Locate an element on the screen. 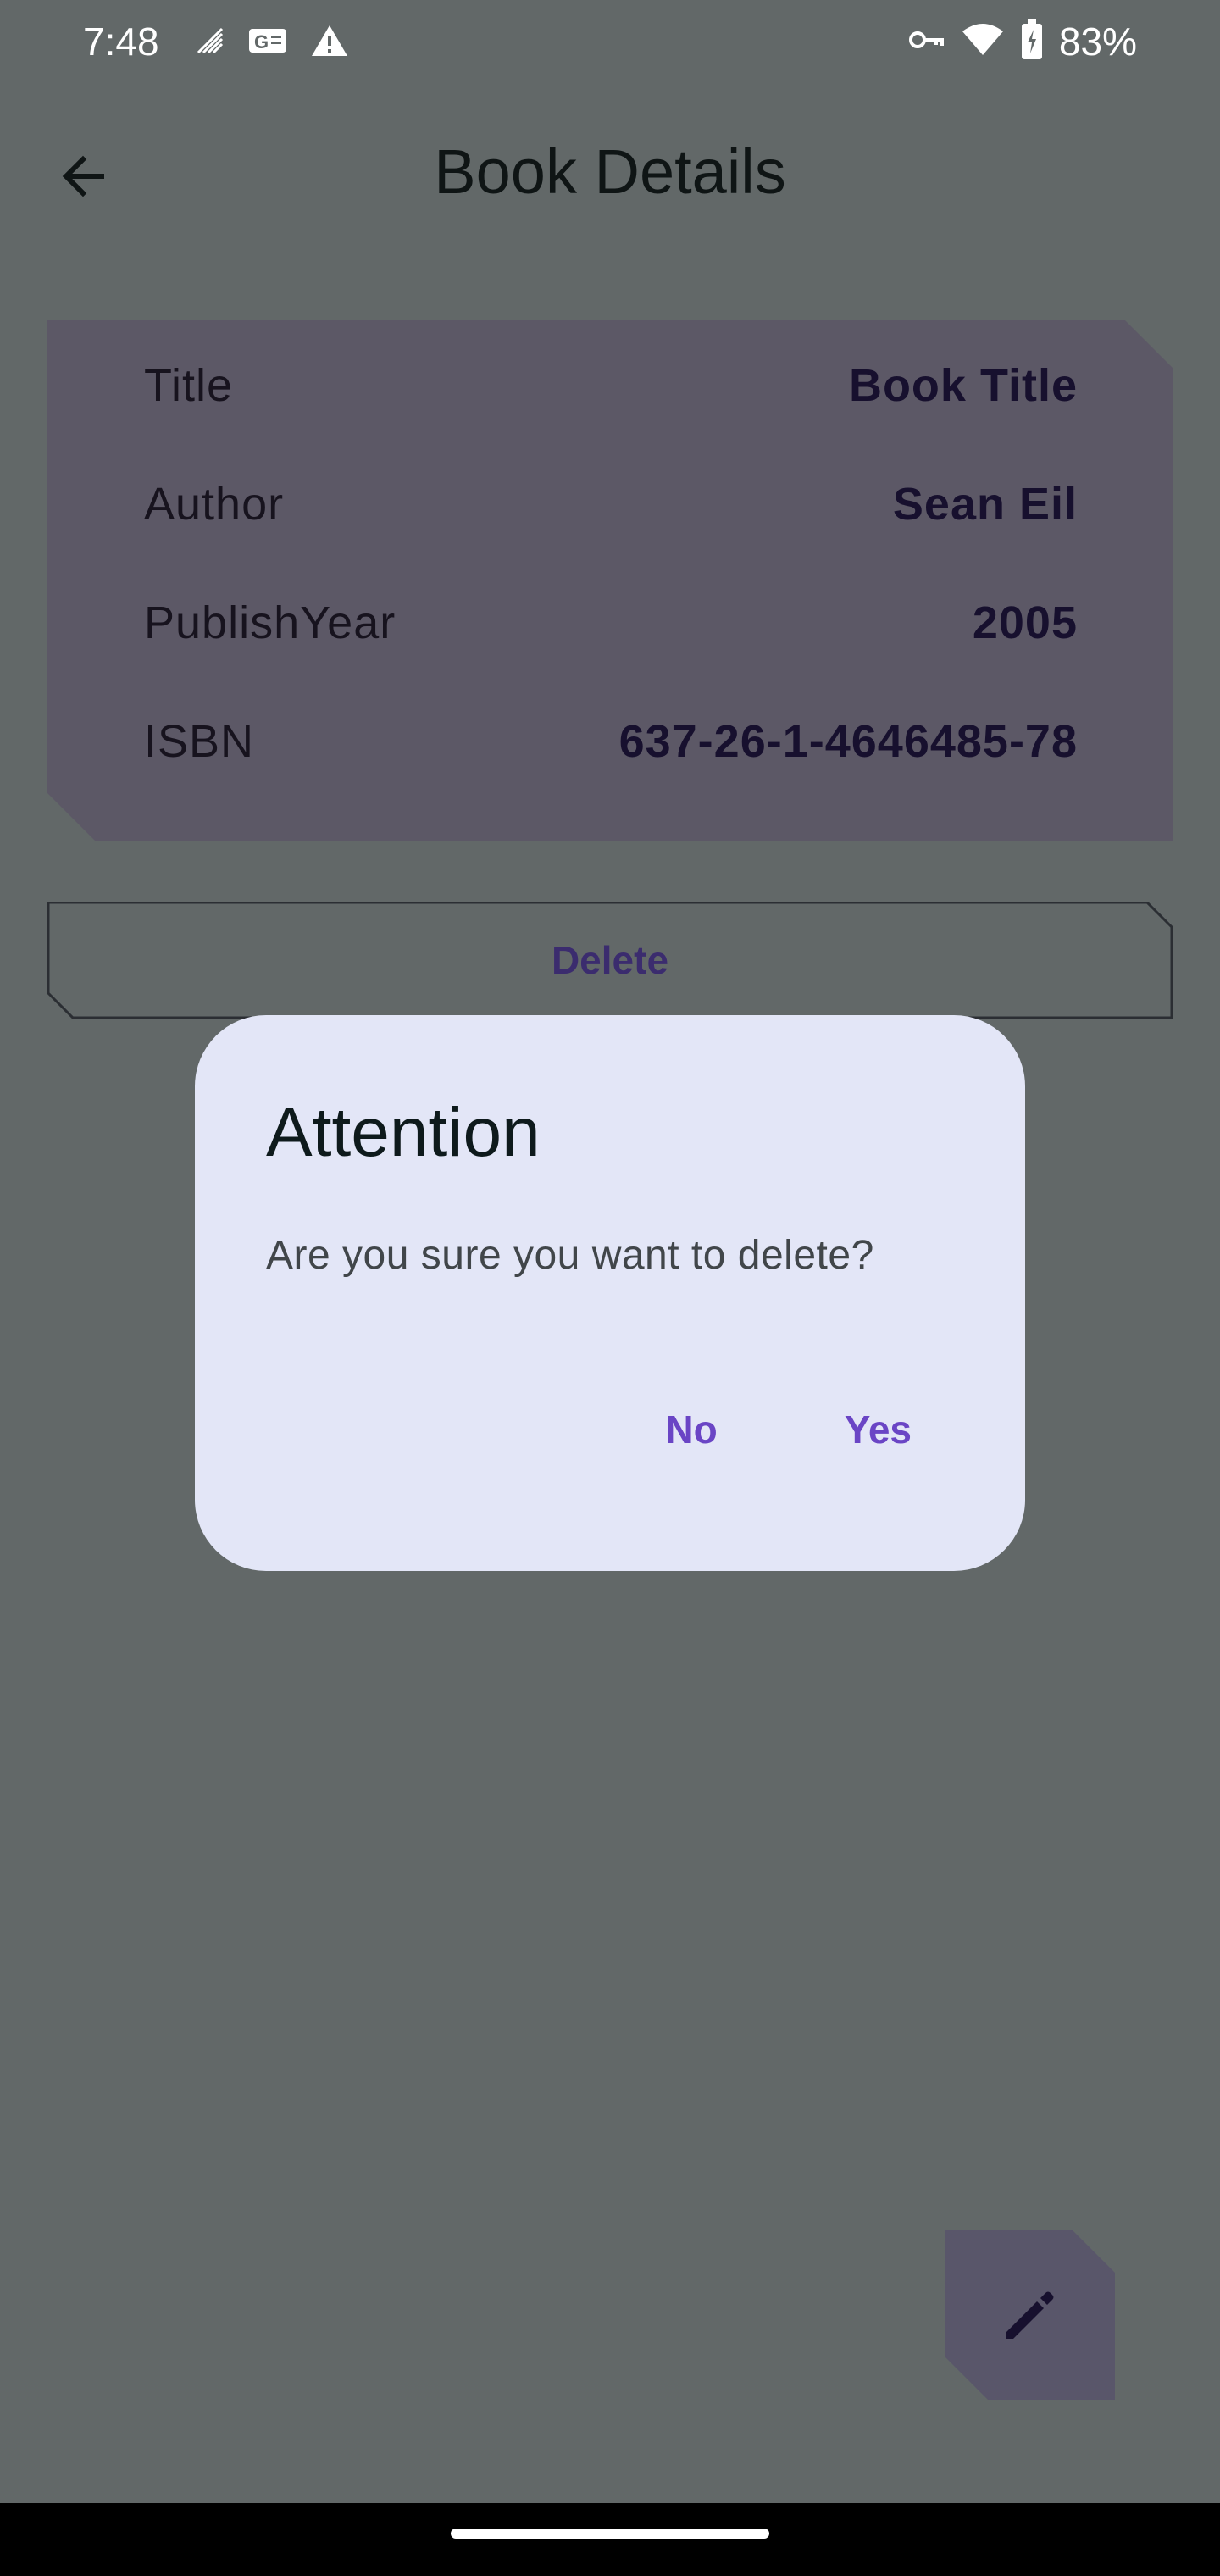 Image resolution: width=1220 pixels, height=2576 pixels. navigation-bar is located at coordinates (610, 2539).